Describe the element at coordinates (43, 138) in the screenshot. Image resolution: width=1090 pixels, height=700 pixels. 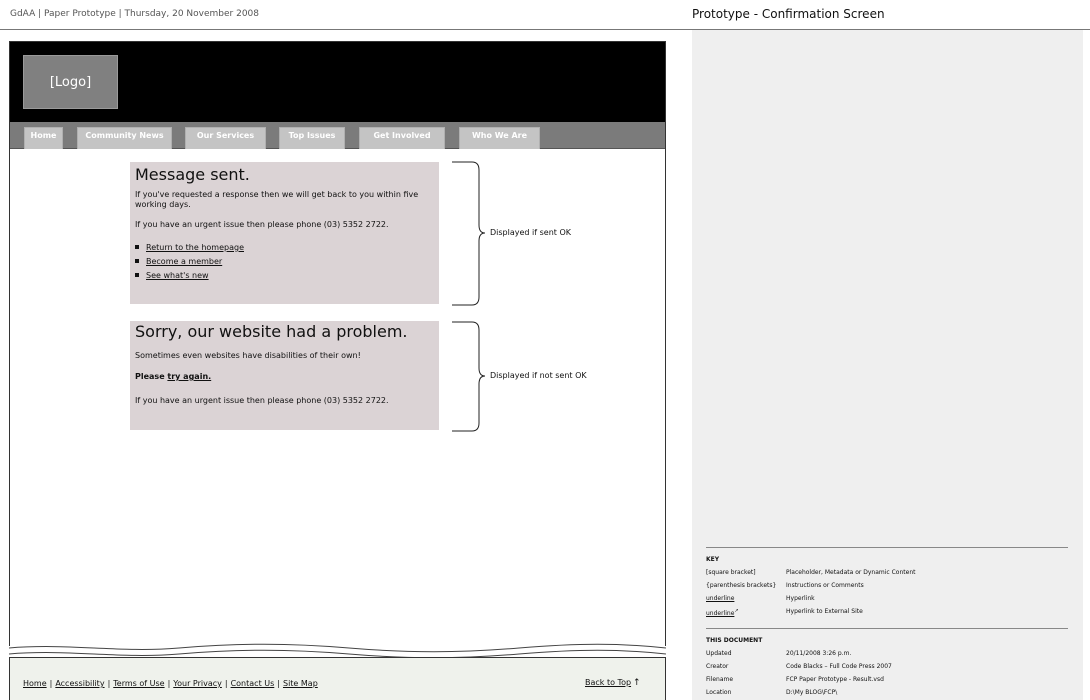
I see `nav-tab-home: Home` at that location.